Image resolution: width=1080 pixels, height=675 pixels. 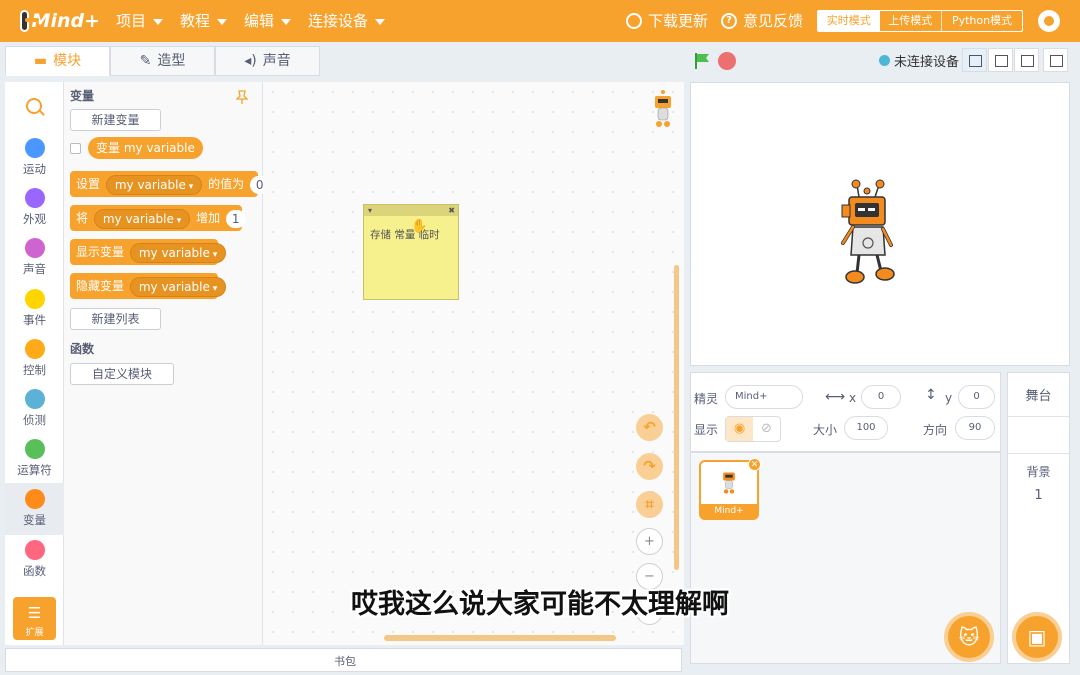 I want to click on sprite-card: ✕ Mind+, so click(x=730, y=489).